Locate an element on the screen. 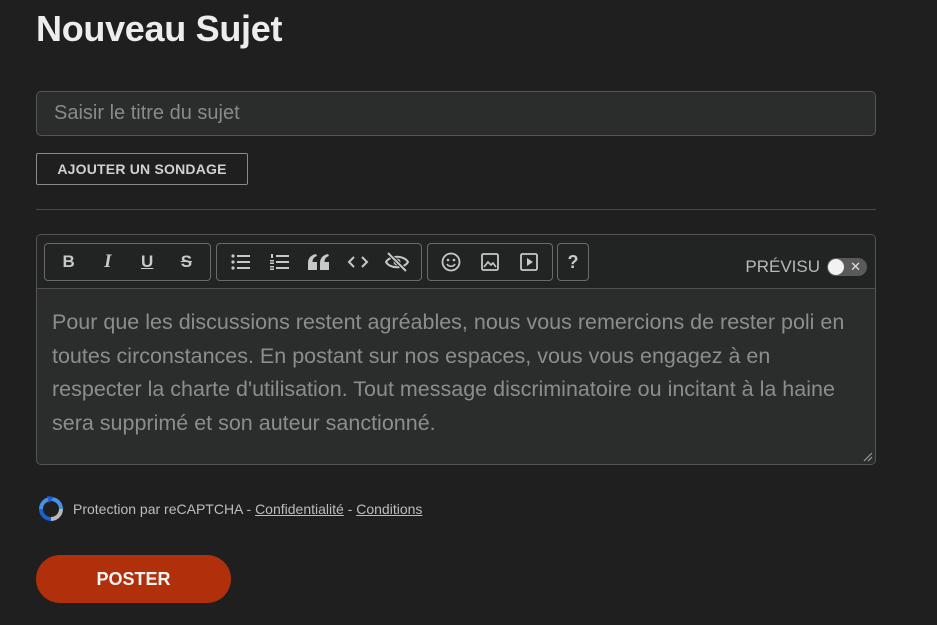 The width and height of the screenshot is (937, 625). italic-button: I is located at coordinates (107, 262).